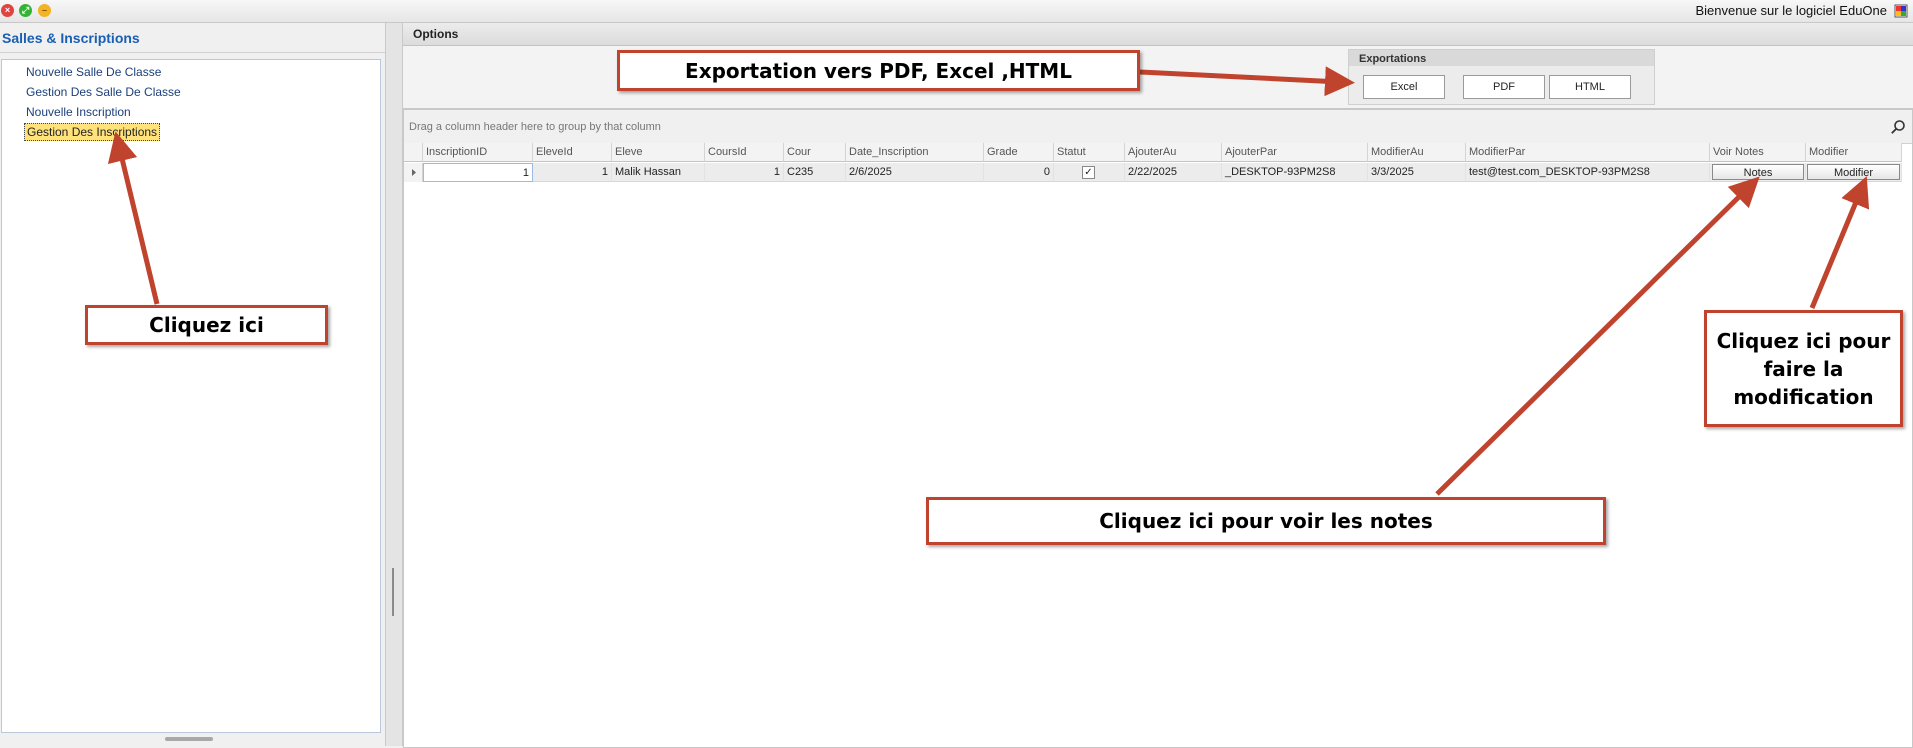 The height and width of the screenshot is (748, 1913). Describe the element at coordinates (1266, 521) in the screenshot. I see `notes-callout: Cliquez ici pour voir les notes` at that location.